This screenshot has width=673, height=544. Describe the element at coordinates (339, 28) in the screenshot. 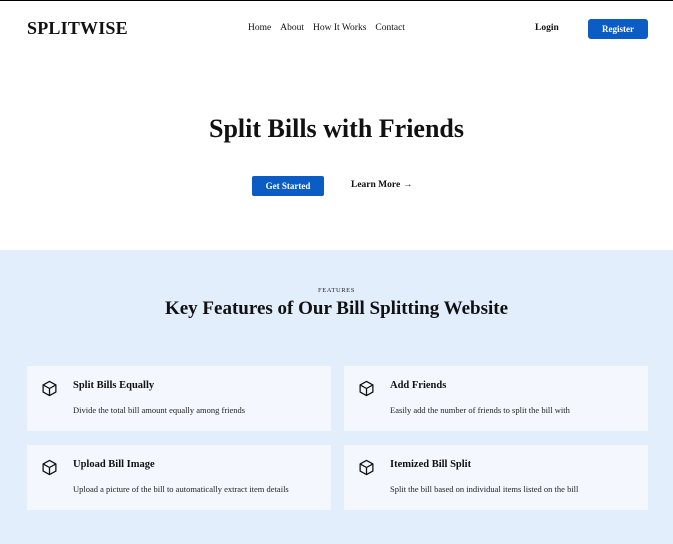

I see `nav-how-it-works: How It Works` at that location.